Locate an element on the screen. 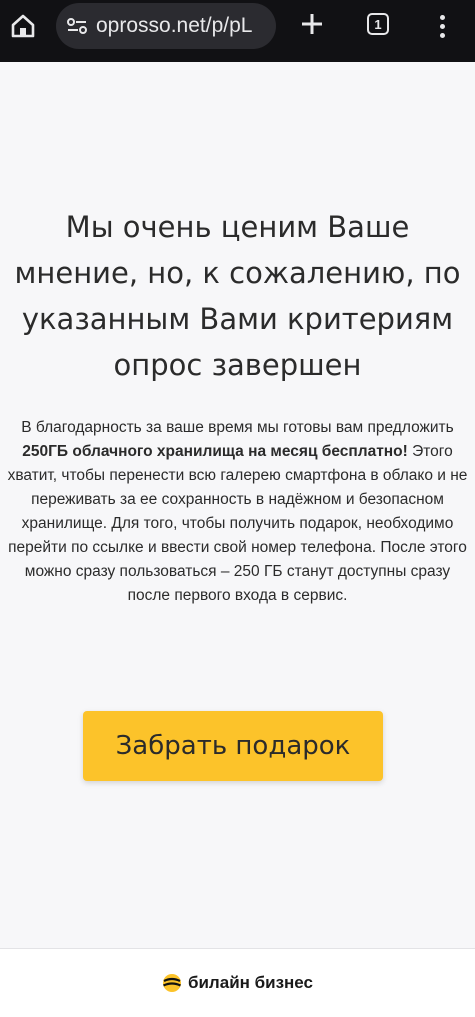 This screenshot has width=475, height=1017. home-button is located at coordinates (23, 26).